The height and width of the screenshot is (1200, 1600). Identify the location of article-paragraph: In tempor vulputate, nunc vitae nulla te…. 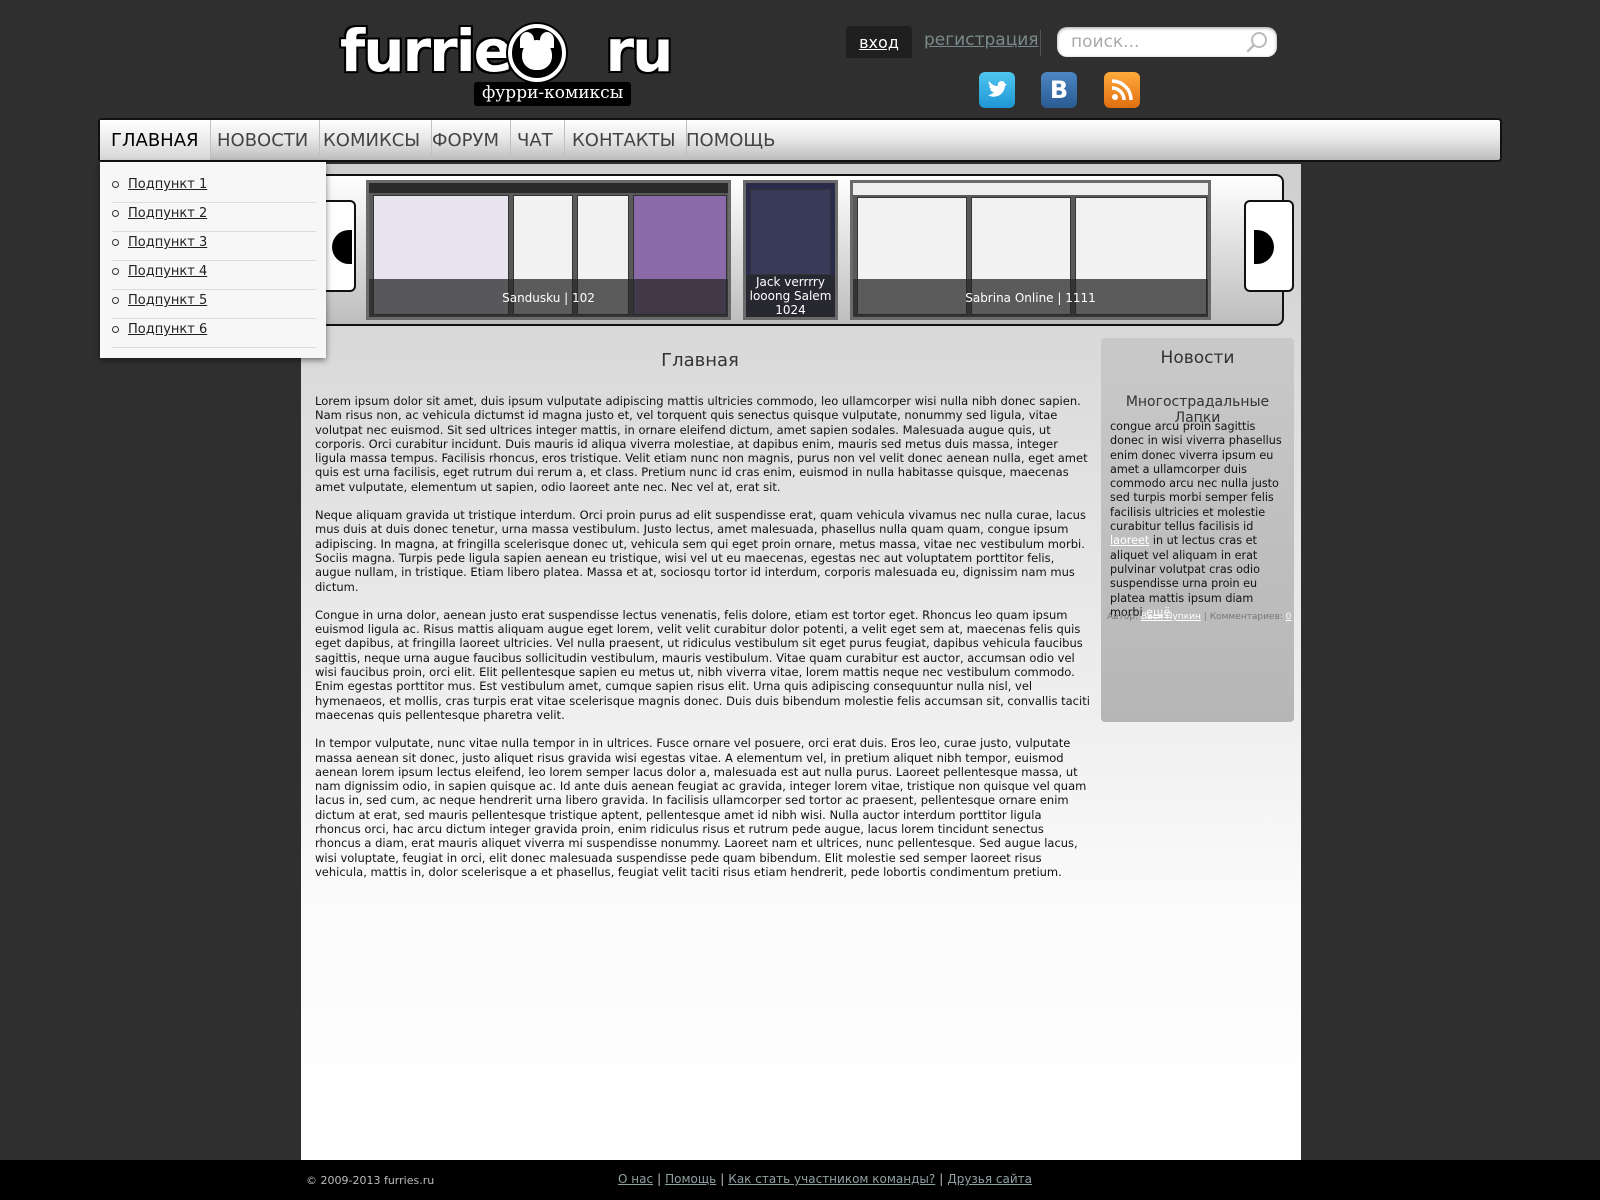
(701, 807).